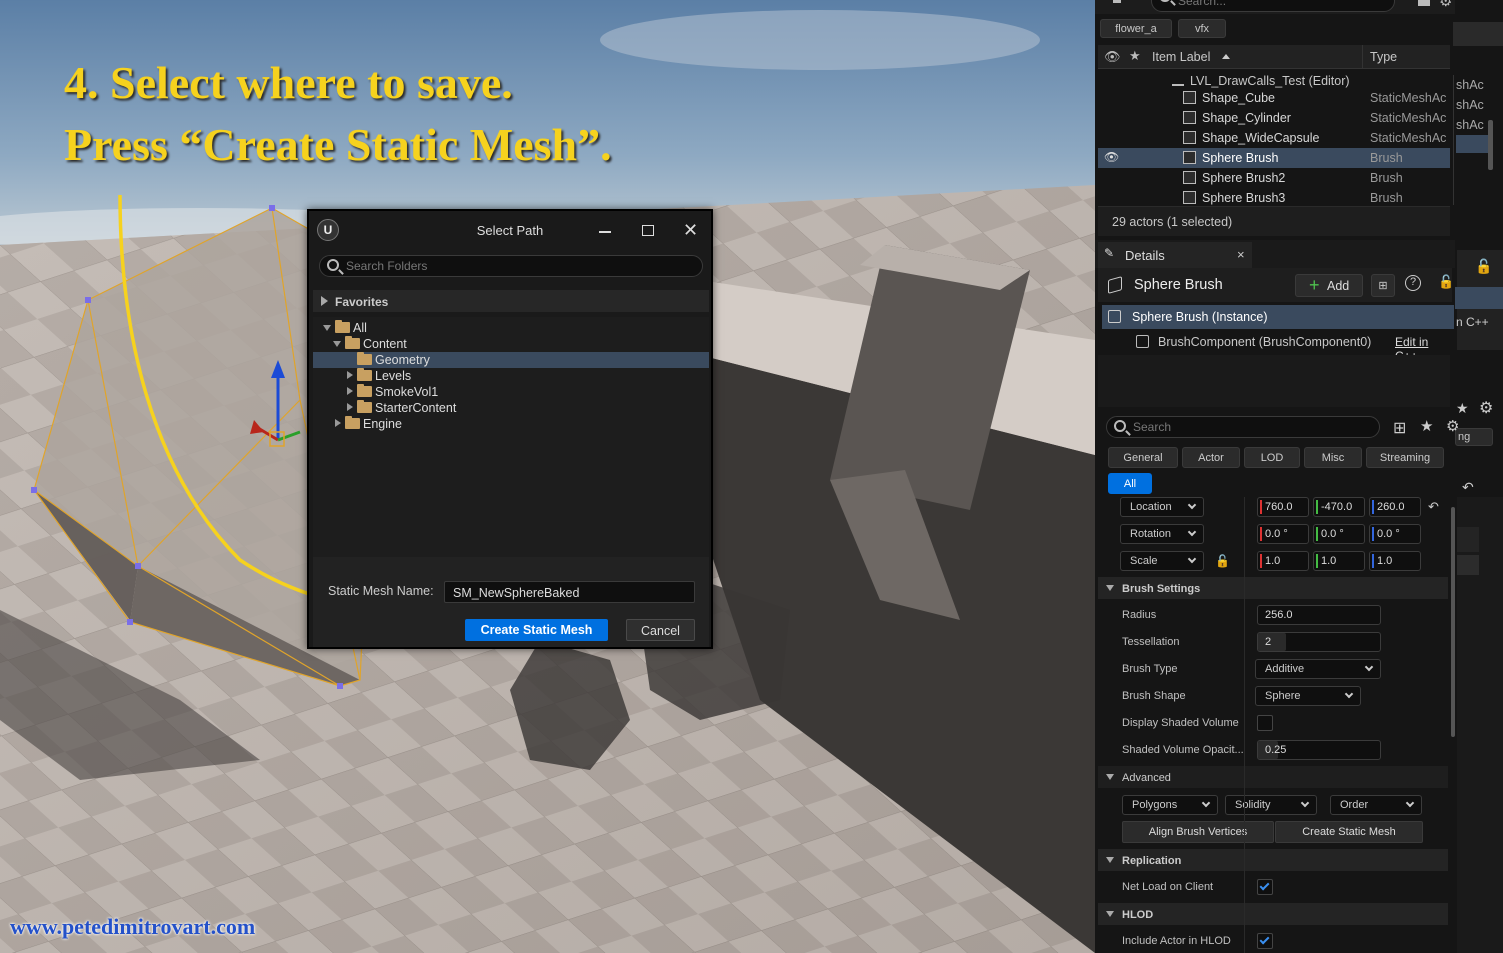 The width and height of the screenshot is (1503, 953). What do you see at coordinates (1283, 534) in the screenshot?
I see `rotation-x-input: 0.0 °` at bounding box center [1283, 534].